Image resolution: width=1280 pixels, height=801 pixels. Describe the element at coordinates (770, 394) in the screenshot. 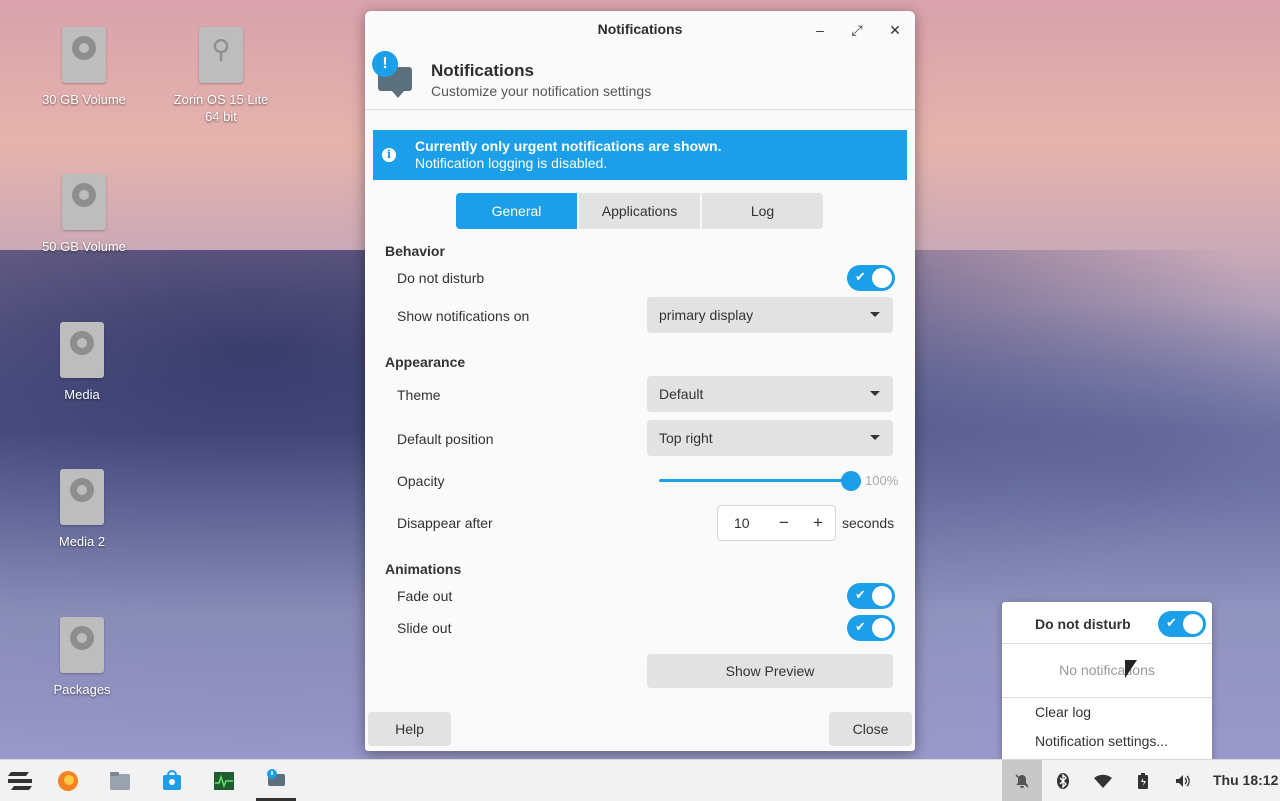

I see `theme-combo: Default` at that location.